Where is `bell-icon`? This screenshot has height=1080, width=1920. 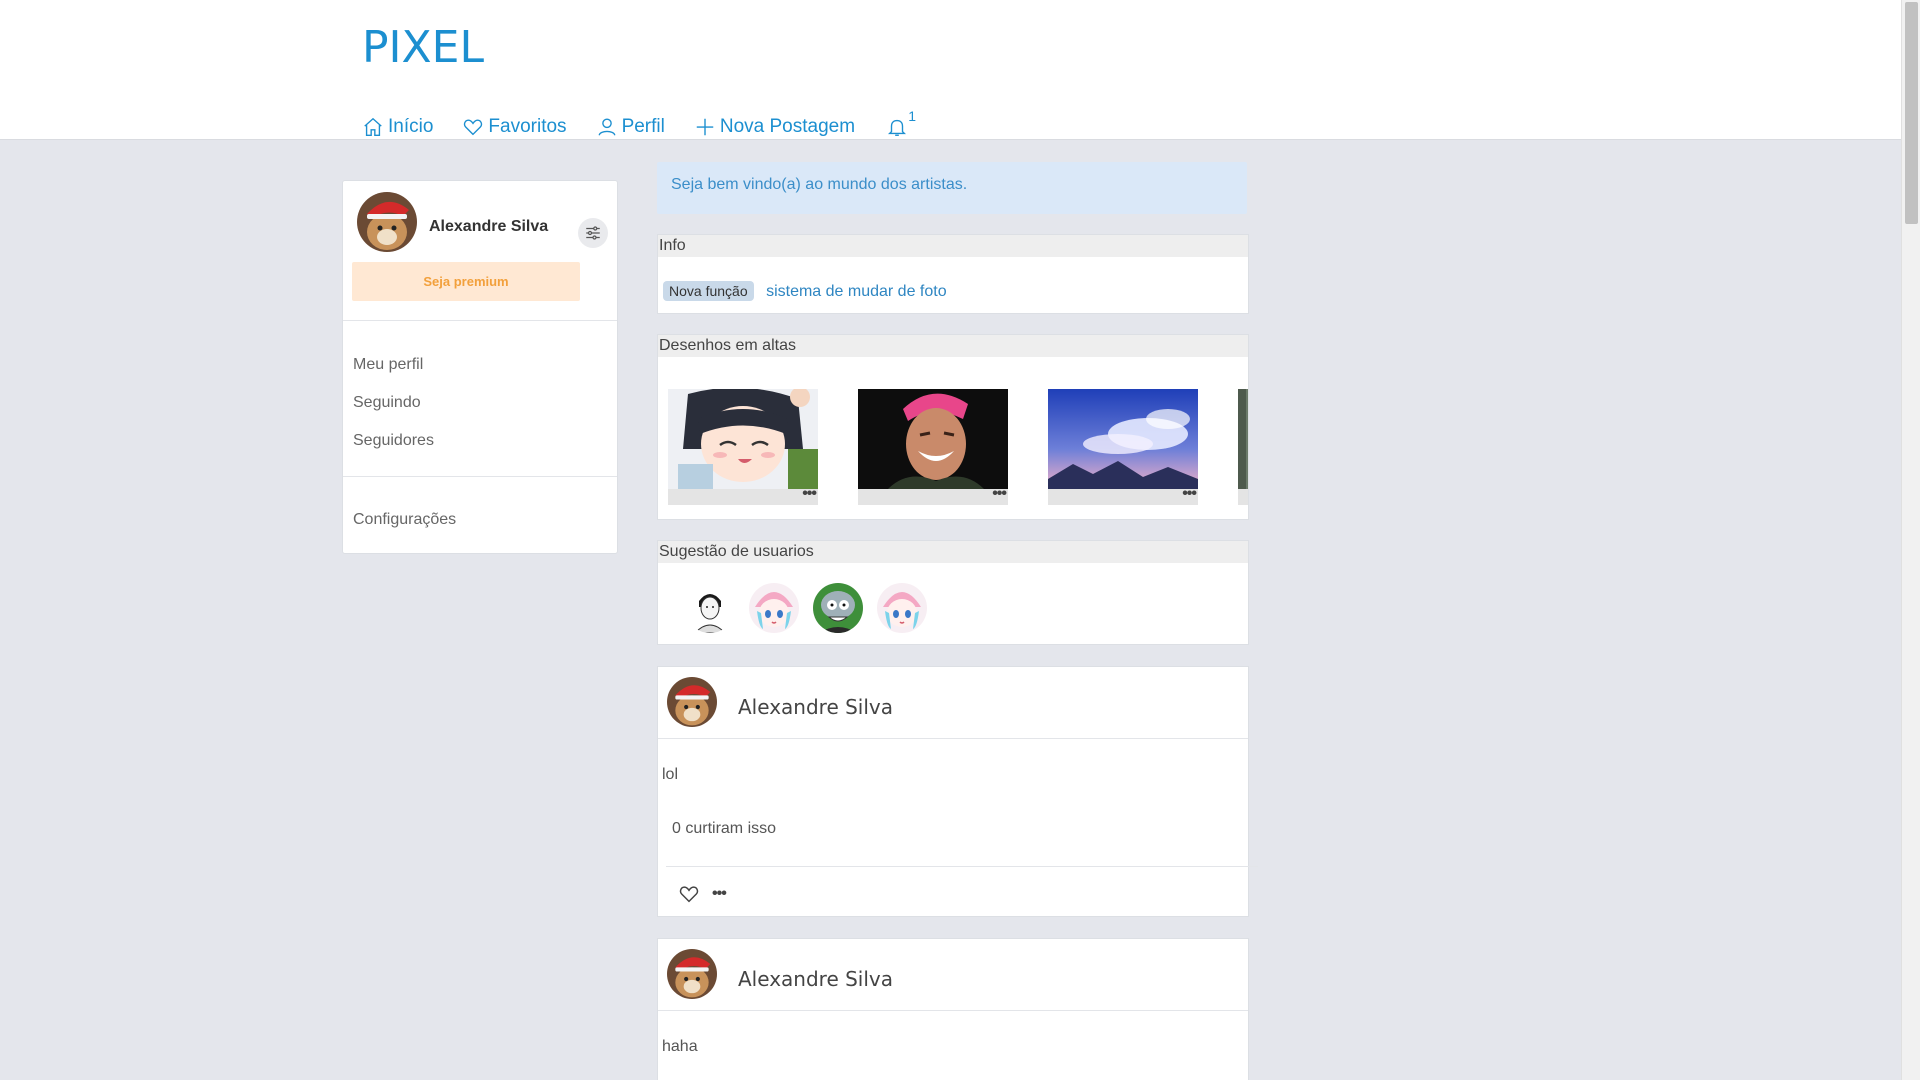 bell-icon is located at coordinates (897, 127).